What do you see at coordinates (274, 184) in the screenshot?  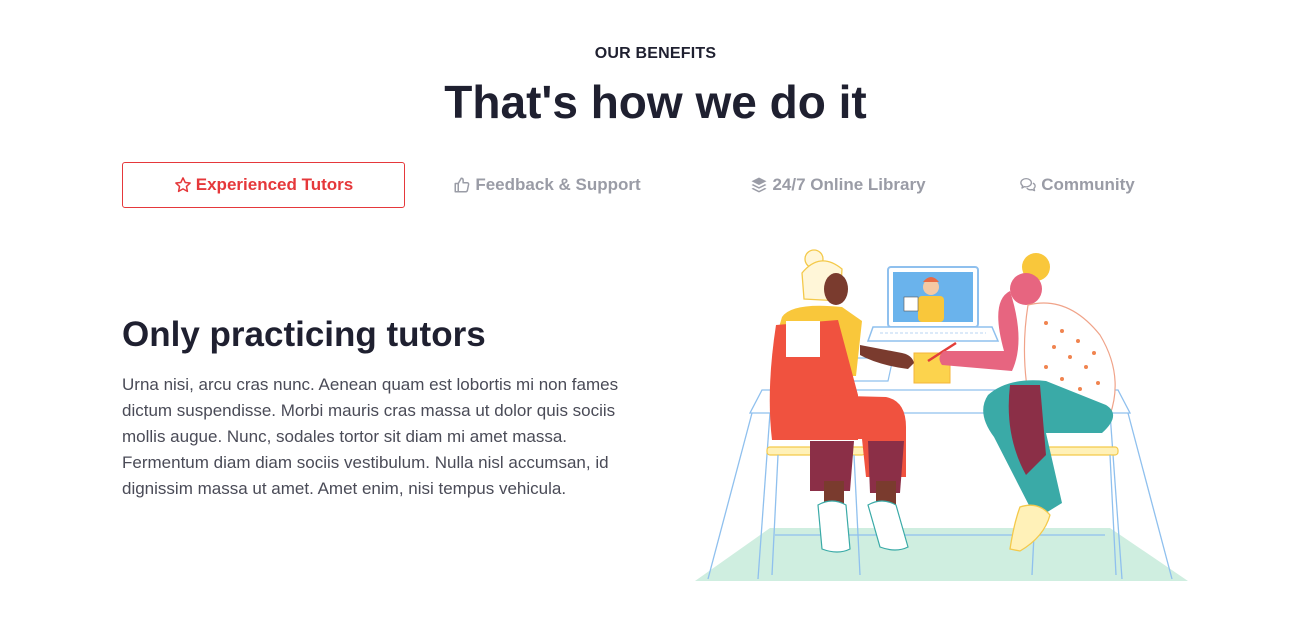 I see `tab-label: Experienced Tutors` at bounding box center [274, 184].